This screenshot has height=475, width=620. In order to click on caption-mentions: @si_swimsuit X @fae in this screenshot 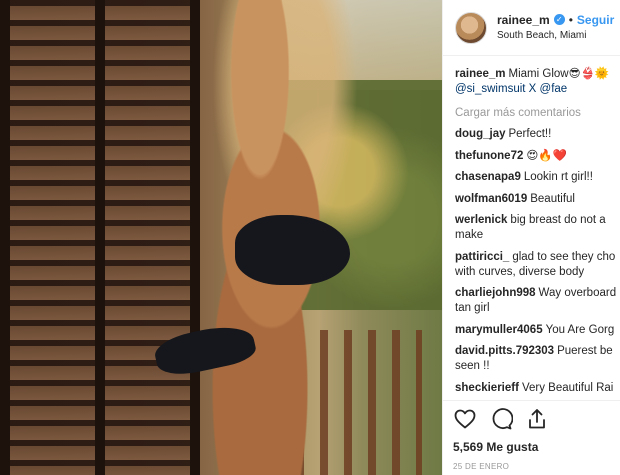, I will do `click(511, 89)`.